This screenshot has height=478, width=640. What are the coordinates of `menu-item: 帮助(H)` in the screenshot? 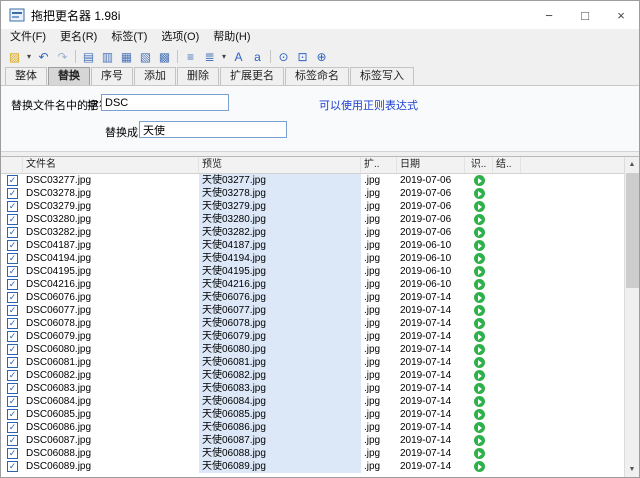 It's located at (231, 37).